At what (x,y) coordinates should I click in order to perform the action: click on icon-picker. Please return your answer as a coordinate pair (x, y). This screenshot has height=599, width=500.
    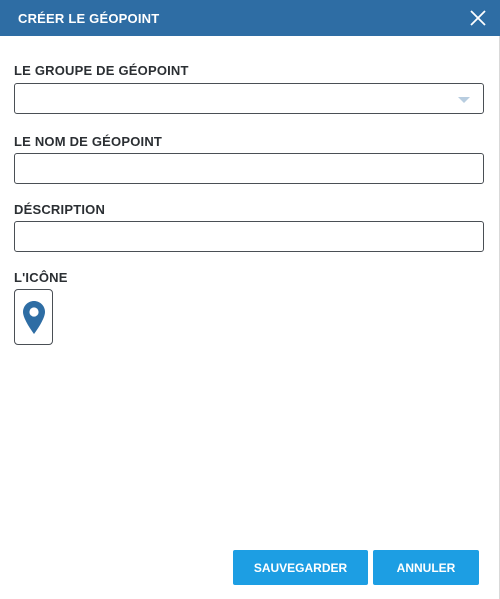
    Looking at the image, I should click on (33, 317).